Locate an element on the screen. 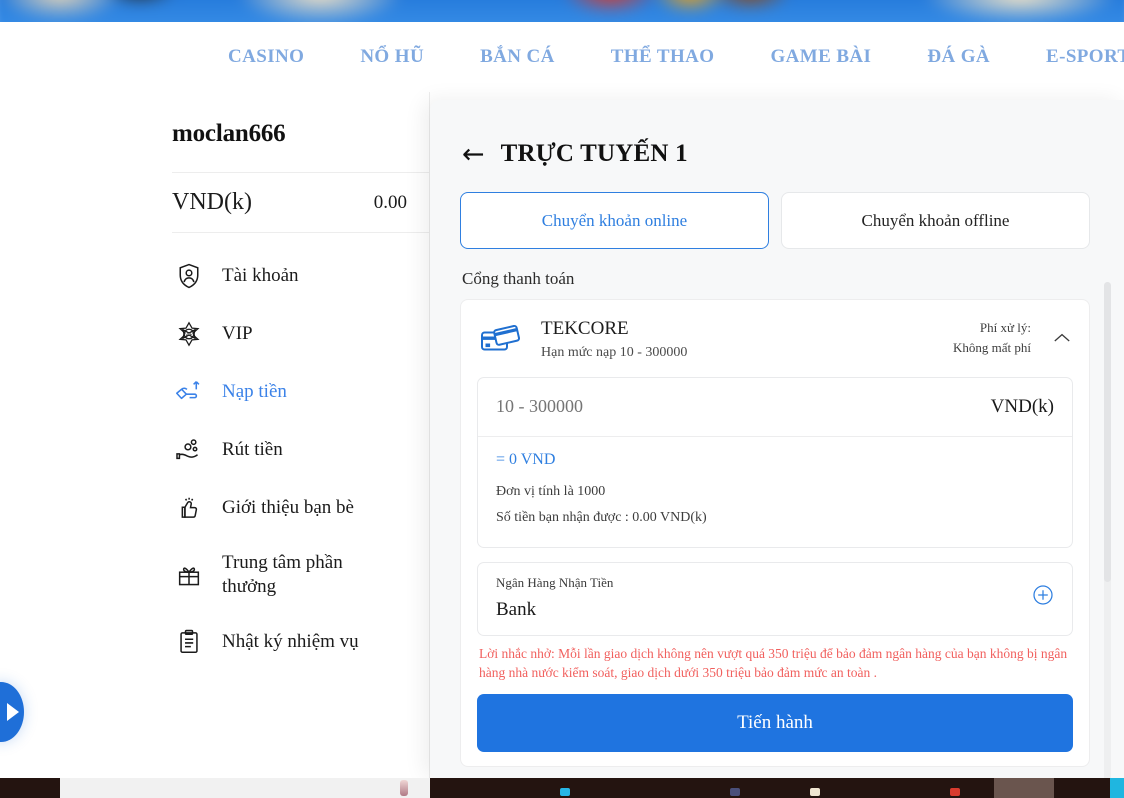 Image resolution: width=1124 pixels, height=798 pixels. balance-currency: VND(k) is located at coordinates (212, 202).